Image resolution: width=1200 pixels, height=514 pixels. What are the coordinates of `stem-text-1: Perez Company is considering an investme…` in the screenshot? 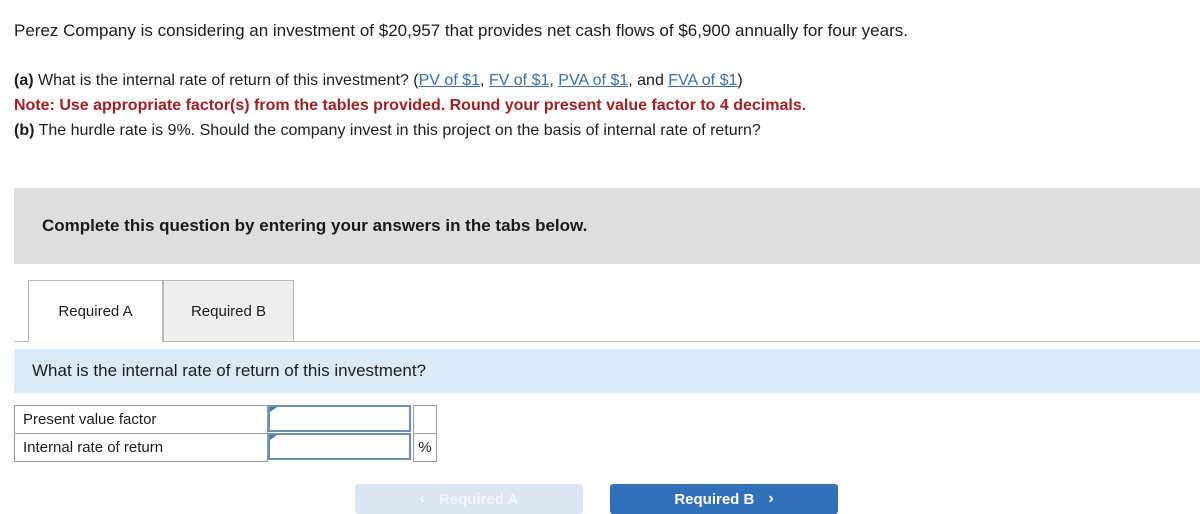 It's located at (196, 30).